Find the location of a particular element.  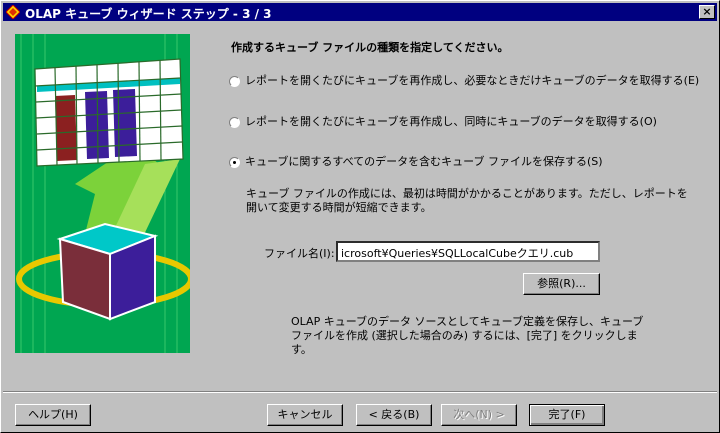

window-title: OLAP キューブ ウィザード ステップ - 3 / 3 is located at coordinates (148, 14).